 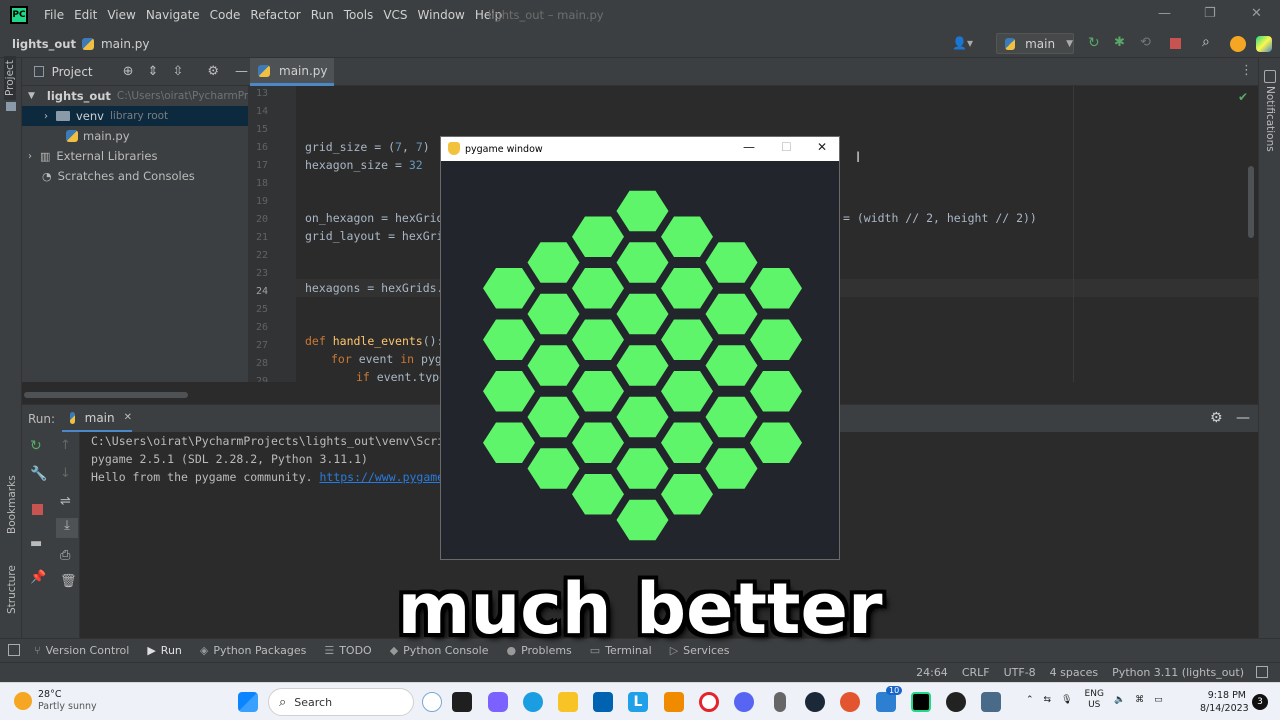 What do you see at coordinates (153, 71) in the screenshot?
I see `expand-all-icon: ⇕` at bounding box center [153, 71].